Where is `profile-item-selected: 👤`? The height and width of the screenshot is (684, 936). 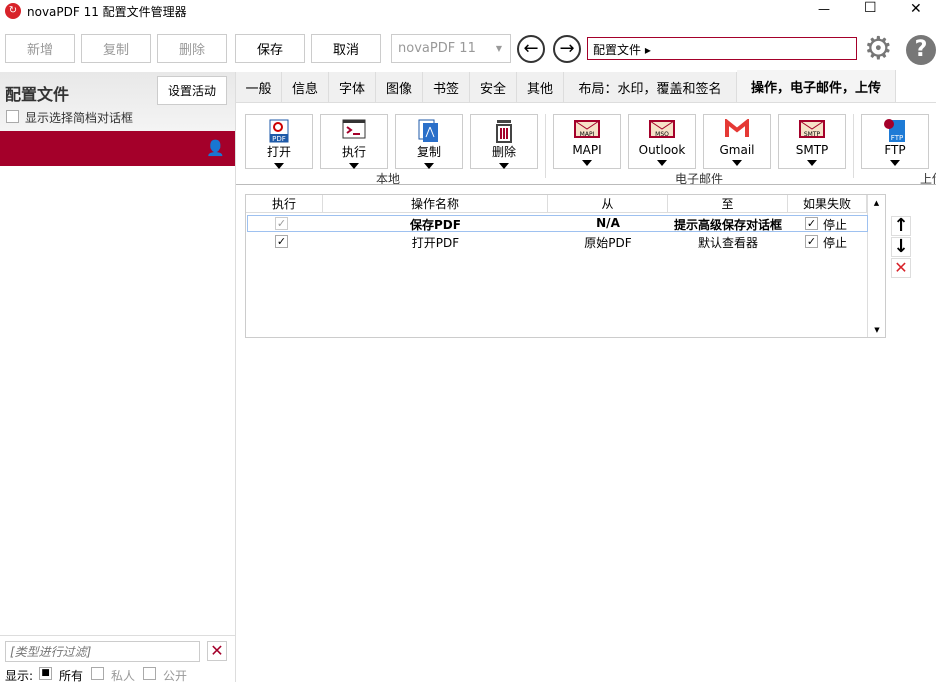
profile-item-selected: 👤 is located at coordinates (117, 148).